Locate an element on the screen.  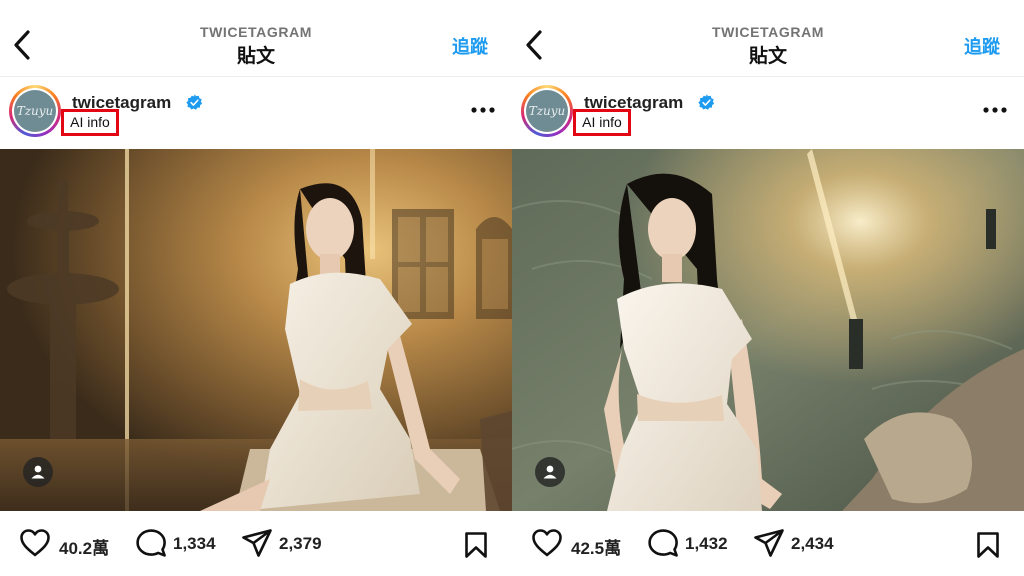
share-count: 2,434 is located at coordinates (812, 543).